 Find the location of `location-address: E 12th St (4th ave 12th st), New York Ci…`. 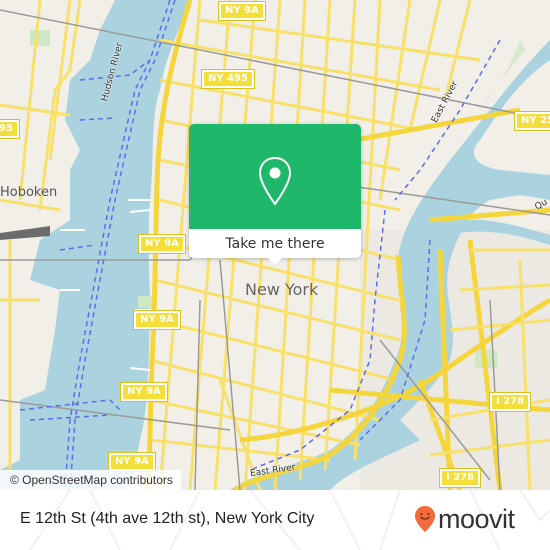

location-address: E 12th St (4th ave 12th st), New York Ci… is located at coordinates (167, 518).